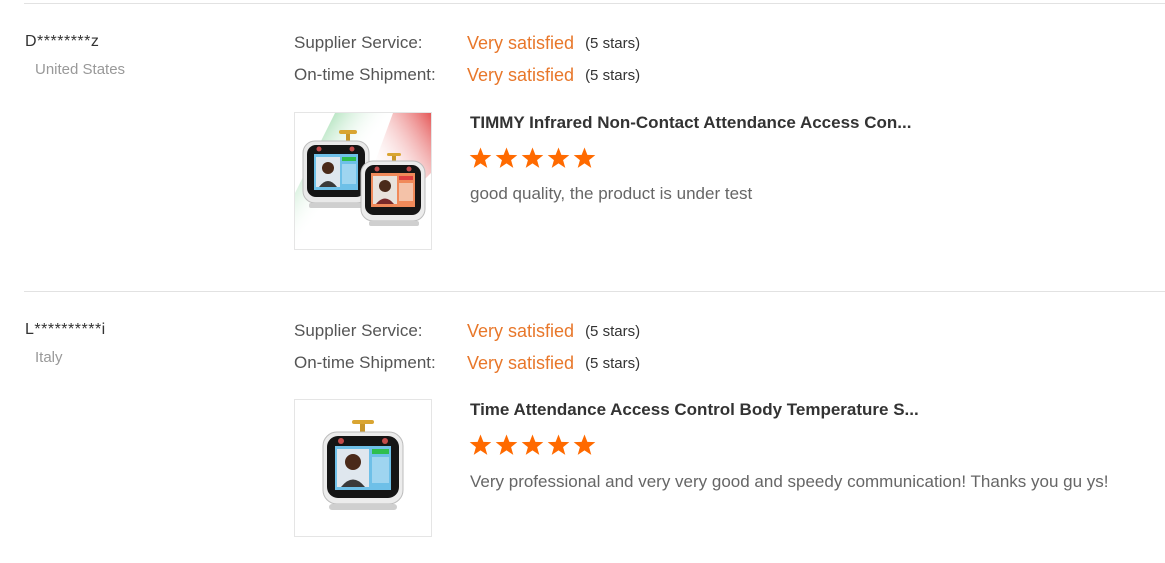 This screenshot has height=563, width=1165. I want to click on attendance-device-pair-image, so click(363, 181).